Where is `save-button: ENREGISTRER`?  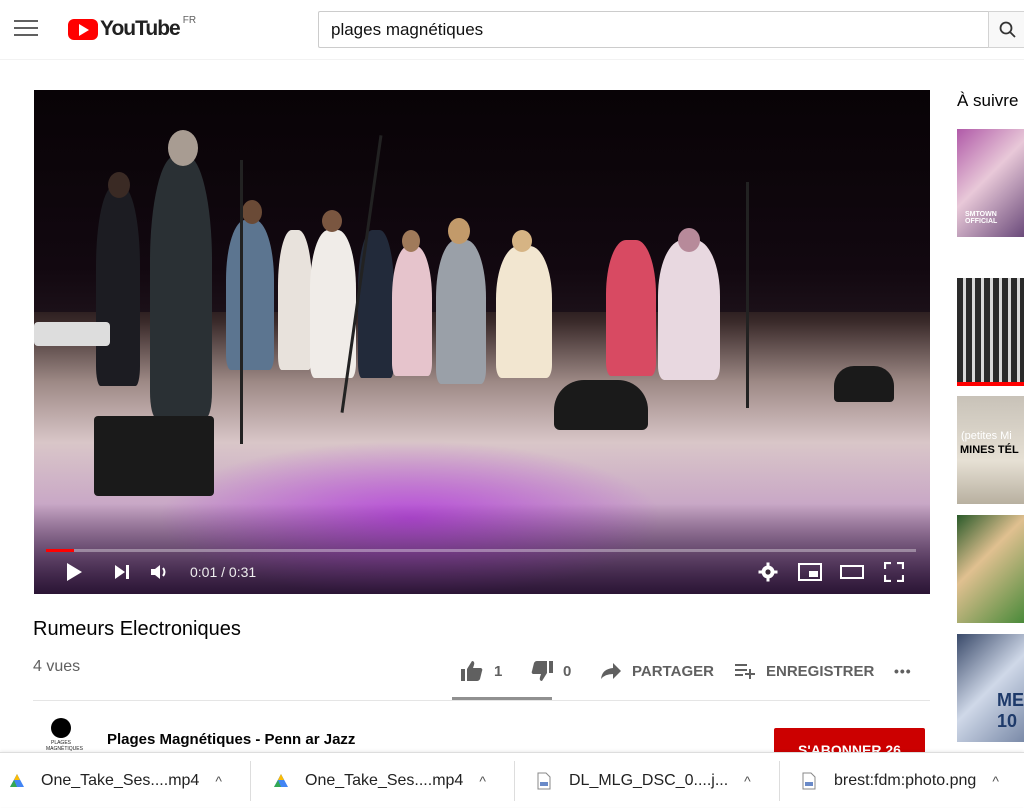 save-button: ENREGISTRER is located at coordinates (804, 671).